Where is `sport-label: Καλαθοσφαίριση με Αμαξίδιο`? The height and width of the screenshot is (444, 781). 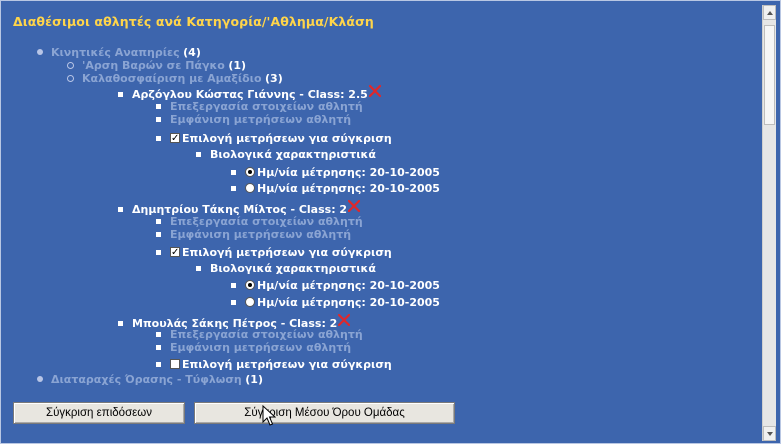
sport-label: Καλαθοσφαίριση με Αμαξίδιο is located at coordinates (172, 78).